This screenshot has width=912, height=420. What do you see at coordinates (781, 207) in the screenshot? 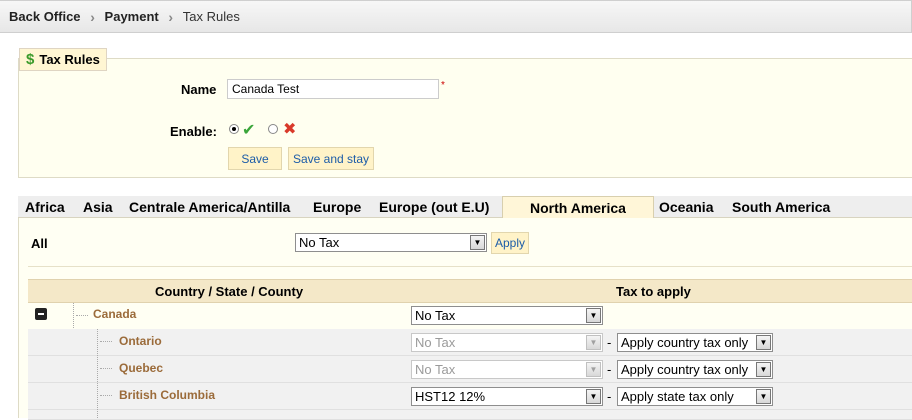
I see `tab-south-america: South America` at bounding box center [781, 207].